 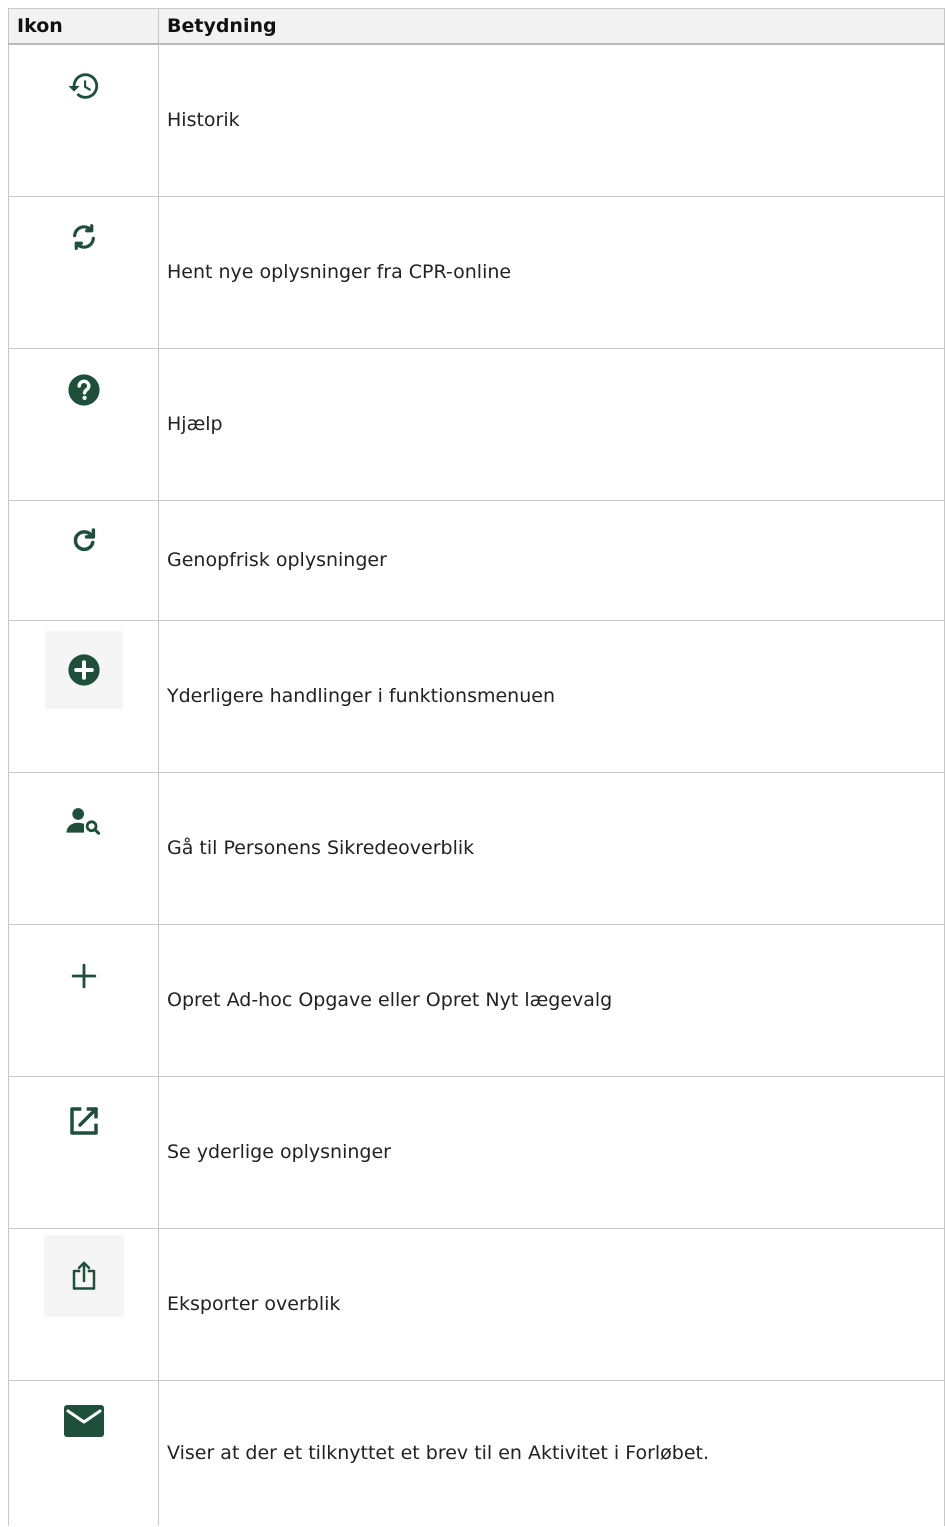 I want to click on table-row: Yderligere handlinger i funktionsmenuen, so click(x=476, y=696).